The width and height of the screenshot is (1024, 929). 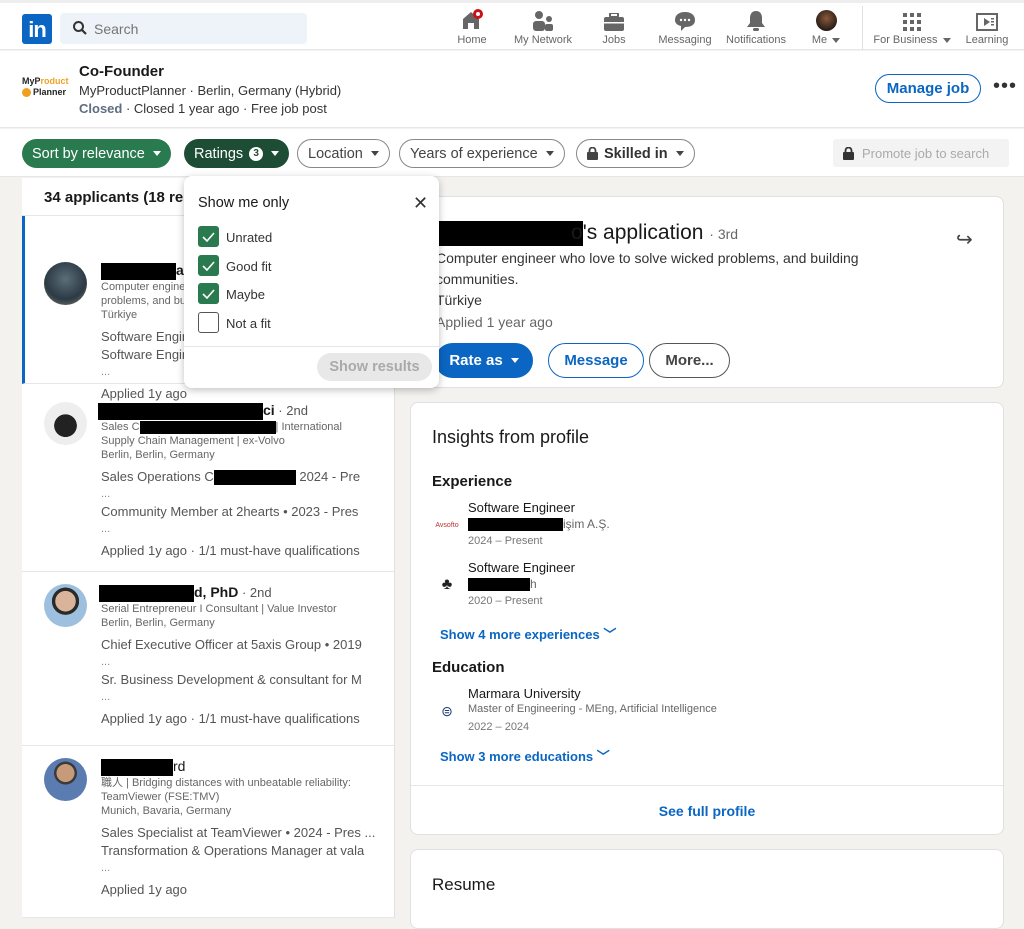 What do you see at coordinates (80, 28) in the screenshot?
I see `search-icon` at bounding box center [80, 28].